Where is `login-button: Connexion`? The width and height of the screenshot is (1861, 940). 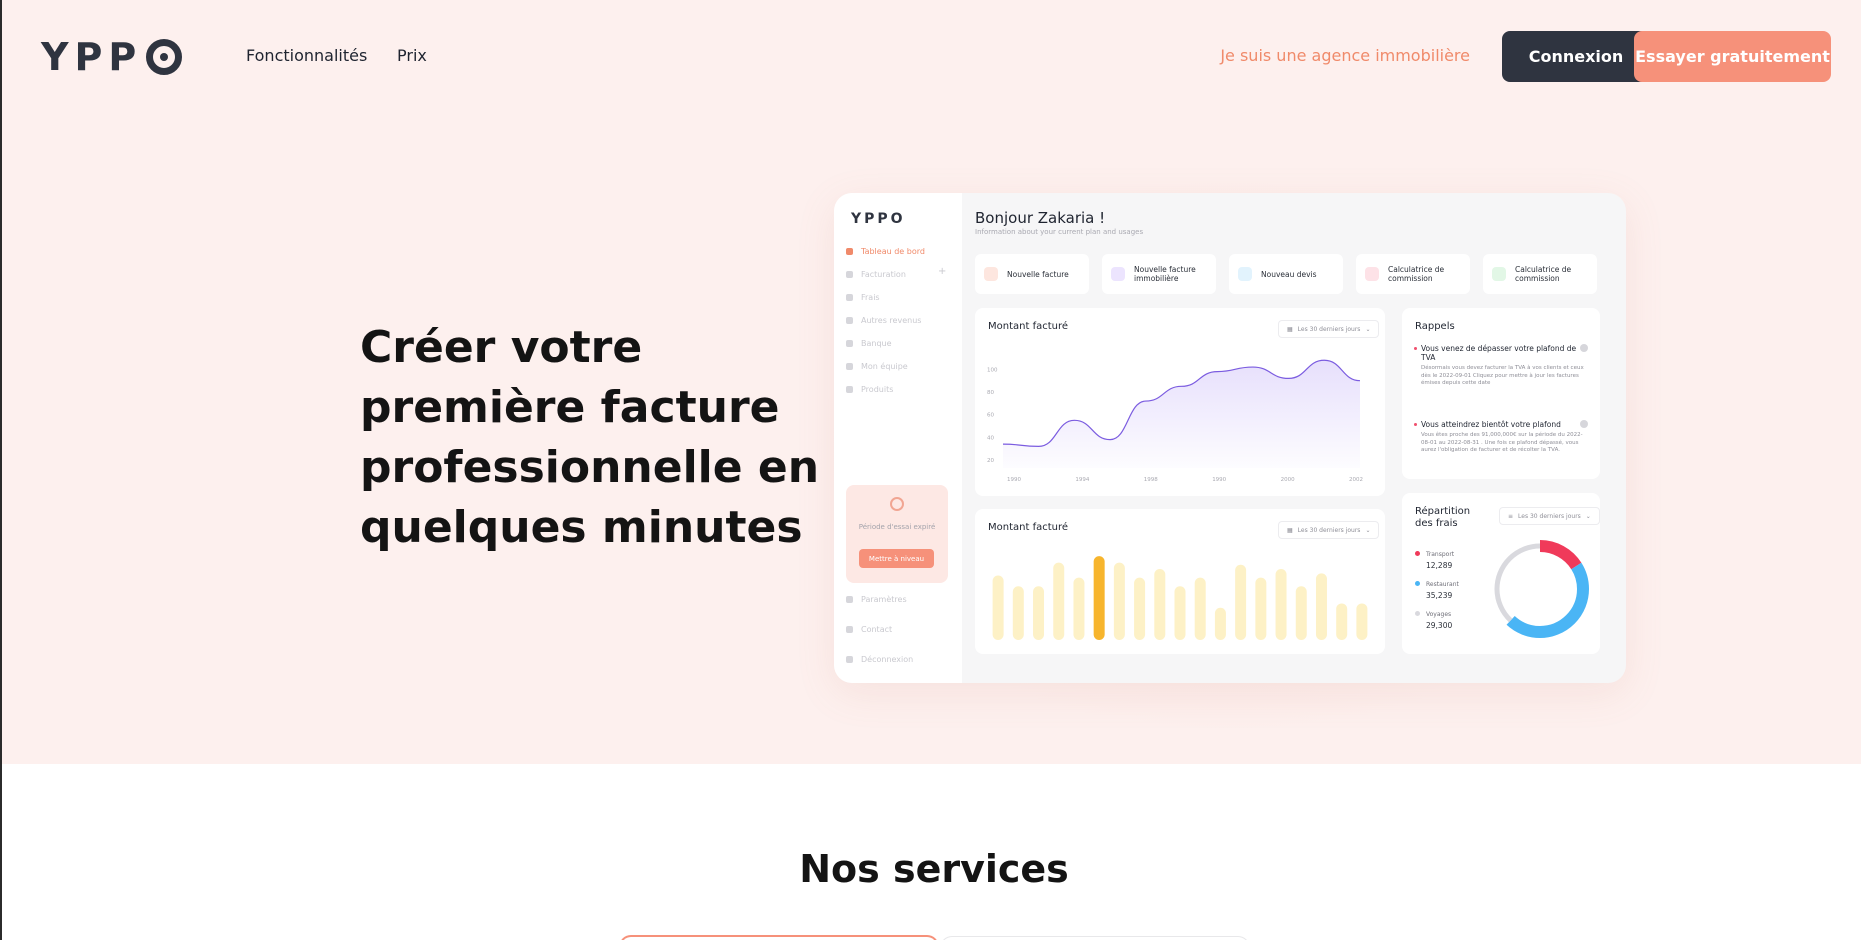
login-button: Connexion is located at coordinates (1576, 56).